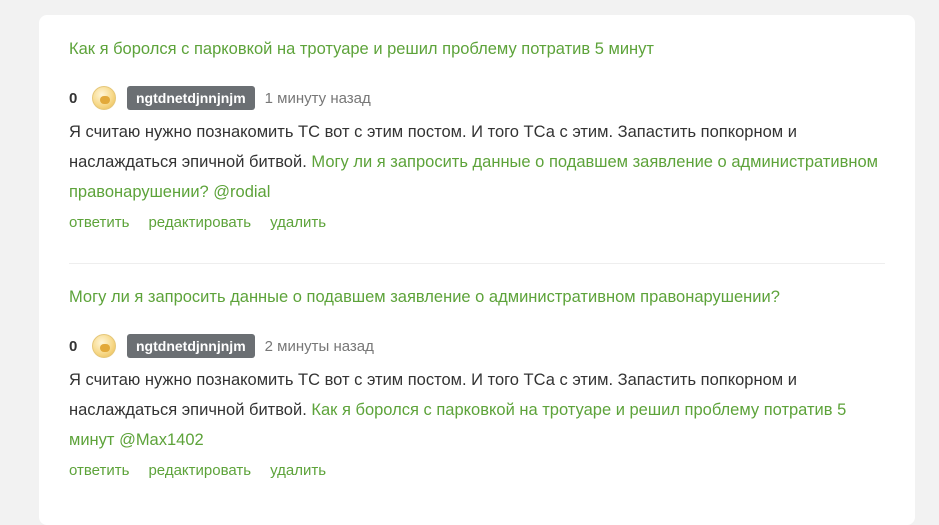 This screenshot has width=939, height=525. I want to click on comment-timestamp: 2 минуты назад, so click(319, 346).